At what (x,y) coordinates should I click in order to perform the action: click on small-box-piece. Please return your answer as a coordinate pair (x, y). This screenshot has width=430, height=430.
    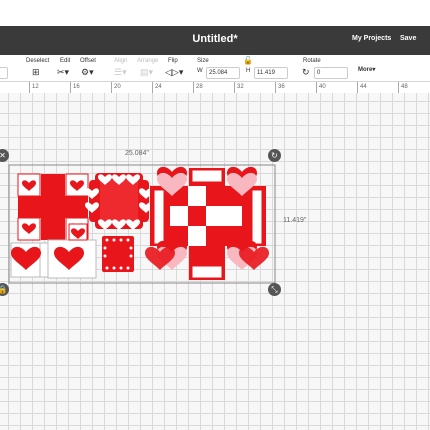
    Looking at the image, I should click on (118, 254).